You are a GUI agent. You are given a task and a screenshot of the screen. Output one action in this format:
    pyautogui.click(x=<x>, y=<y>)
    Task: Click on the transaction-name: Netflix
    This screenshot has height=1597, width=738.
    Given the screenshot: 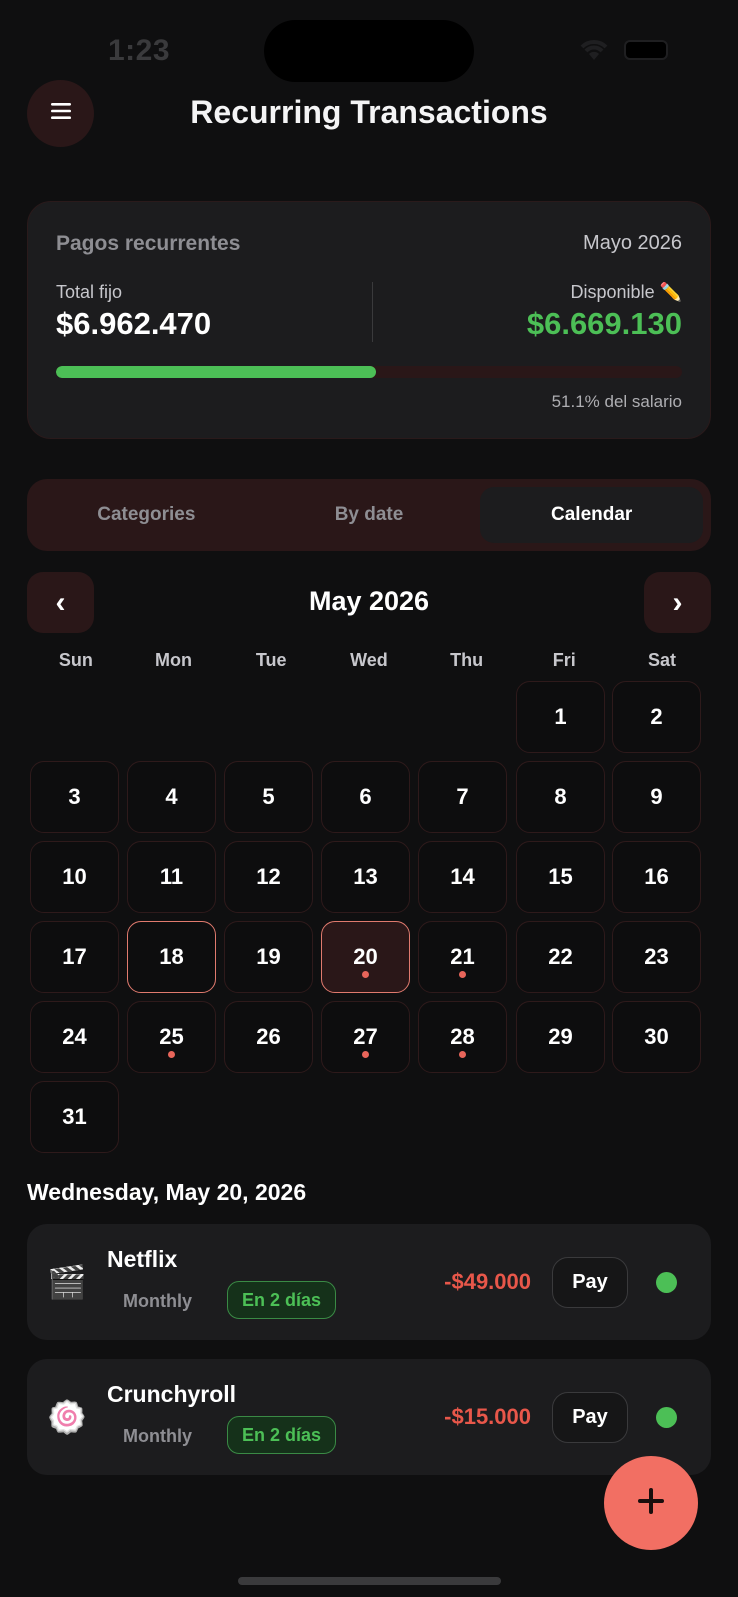 What is the action you would take?
    pyautogui.click(x=142, y=1259)
    